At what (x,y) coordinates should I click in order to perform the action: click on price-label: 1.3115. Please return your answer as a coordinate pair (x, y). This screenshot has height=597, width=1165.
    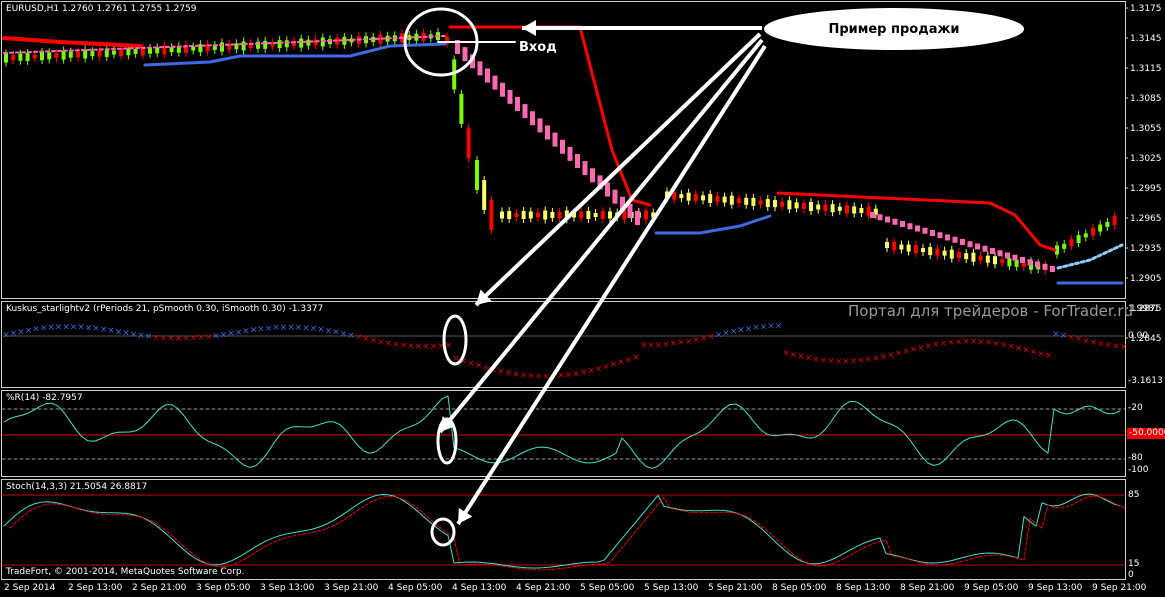
    Looking at the image, I should click on (1146, 69).